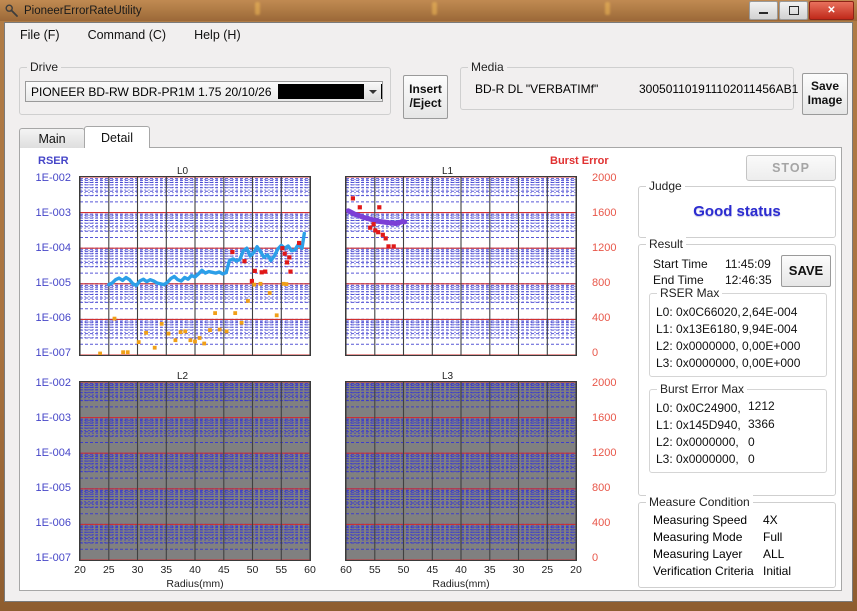 Image resolution: width=857 pixels, height=611 pixels. Describe the element at coordinates (793, 10) in the screenshot. I see `maximize-button` at that location.